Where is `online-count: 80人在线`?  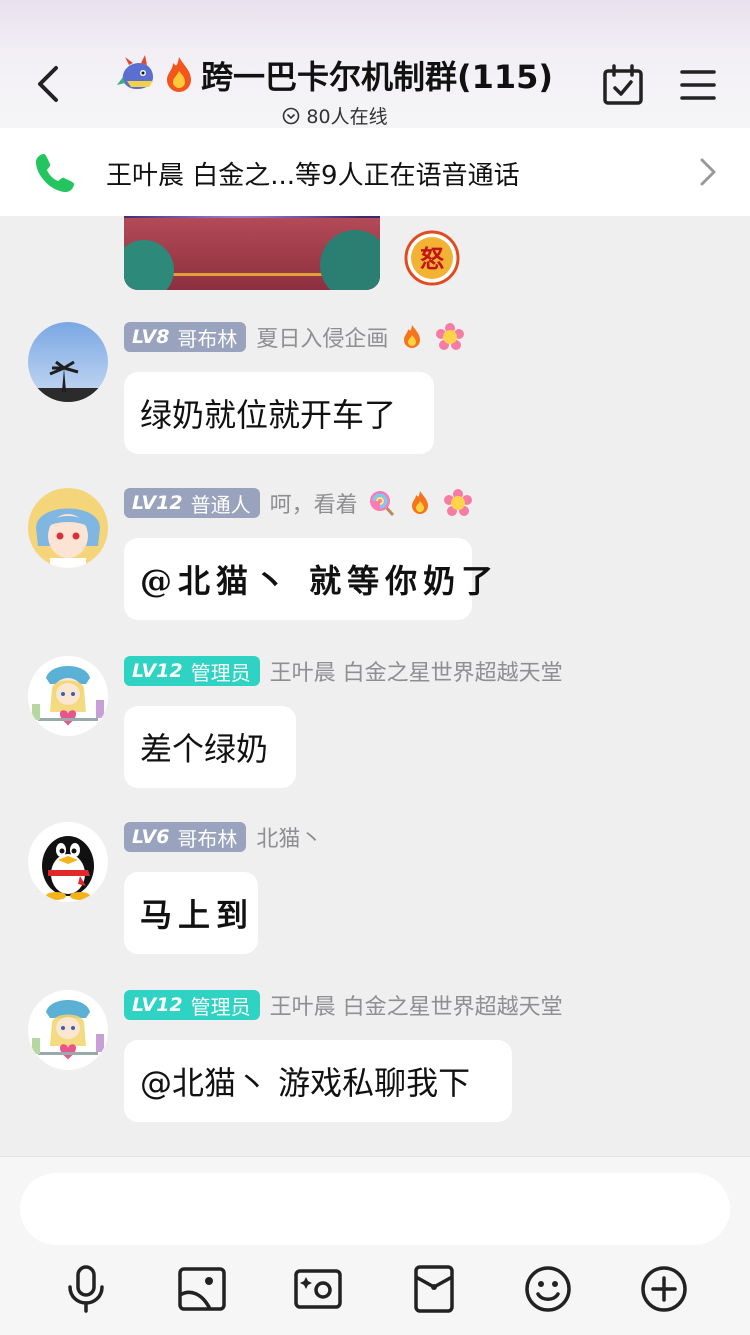
online-count: 80人在线 is located at coordinates (347, 117).